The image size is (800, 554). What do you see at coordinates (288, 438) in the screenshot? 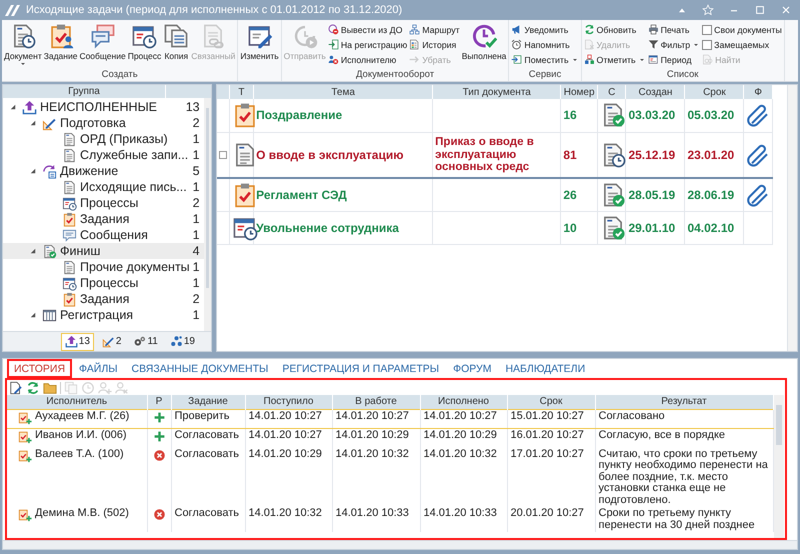
I see `table-cell: 14.01.20 10:27` at bounding box center [288, 438].